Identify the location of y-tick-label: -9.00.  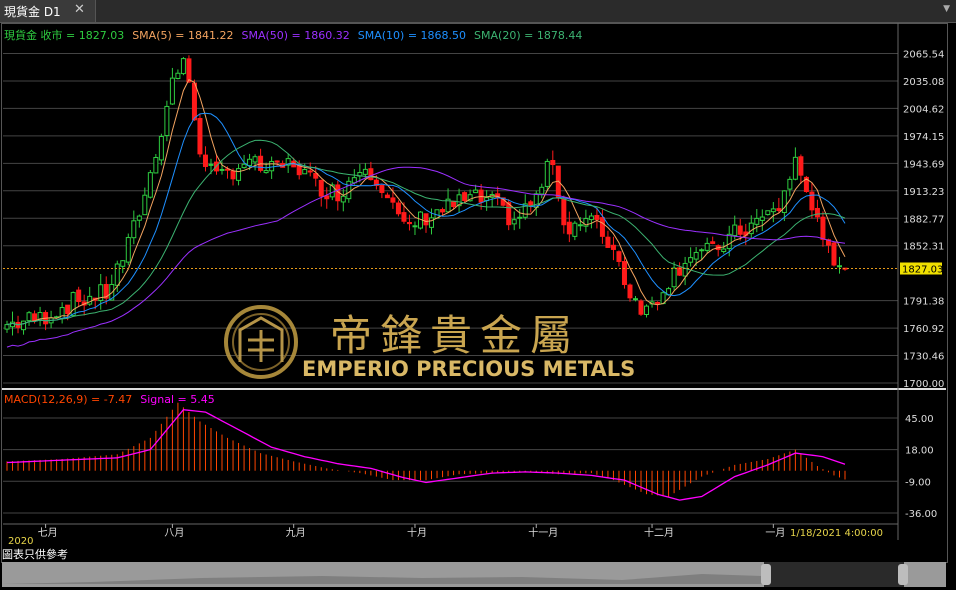
(918, 482).